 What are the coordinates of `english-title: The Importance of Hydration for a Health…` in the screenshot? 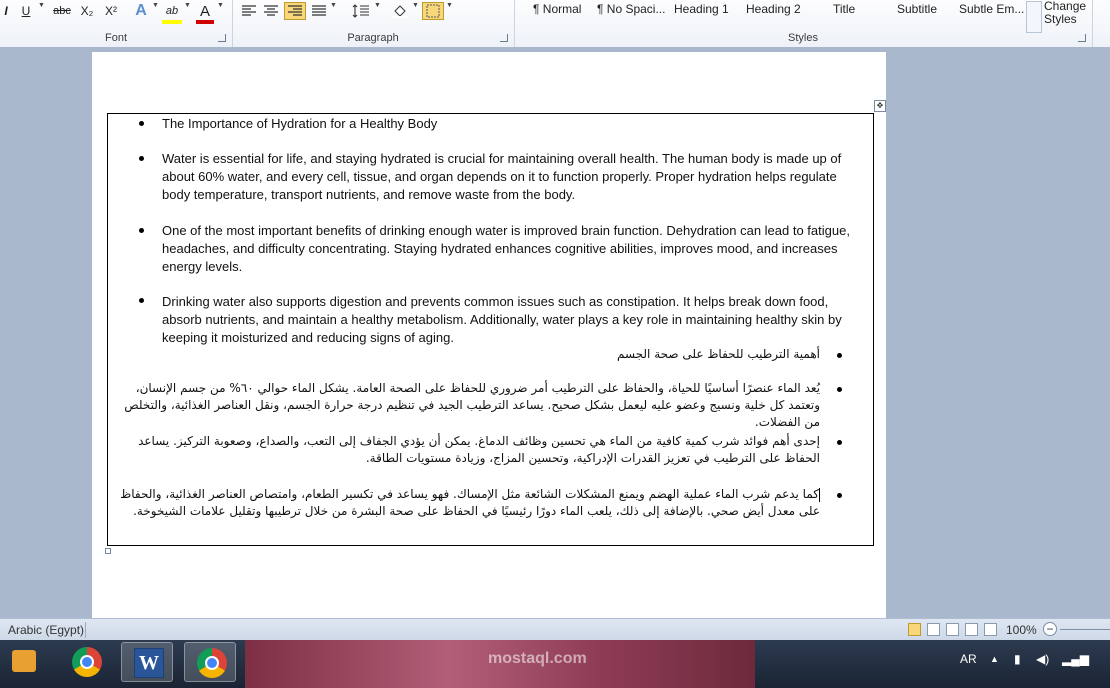 It's located at (300, 123).